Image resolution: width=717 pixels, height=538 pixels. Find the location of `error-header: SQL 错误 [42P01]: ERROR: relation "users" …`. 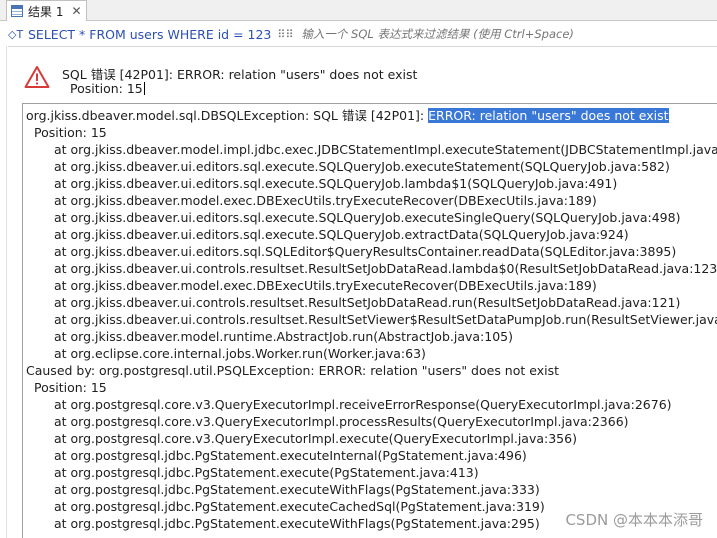

error-header: SQL 错误 [42P01]: ERROR: relation "users" … is located at coordinates (369, 80).